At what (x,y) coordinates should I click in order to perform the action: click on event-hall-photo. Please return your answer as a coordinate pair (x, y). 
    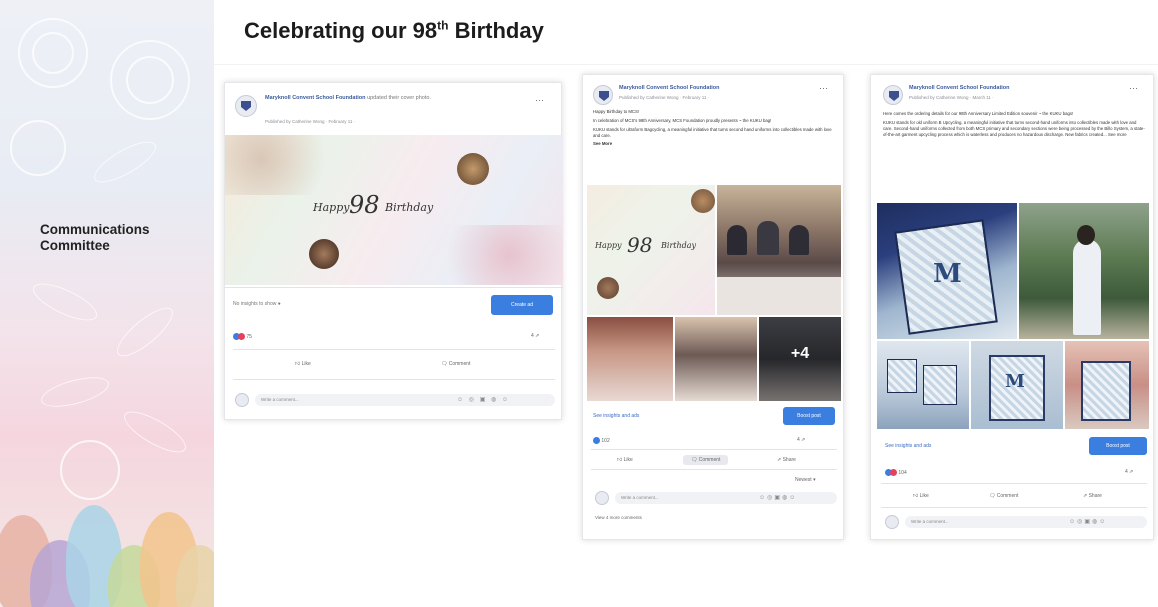
    Looking at the image, I should click on (630, 359).